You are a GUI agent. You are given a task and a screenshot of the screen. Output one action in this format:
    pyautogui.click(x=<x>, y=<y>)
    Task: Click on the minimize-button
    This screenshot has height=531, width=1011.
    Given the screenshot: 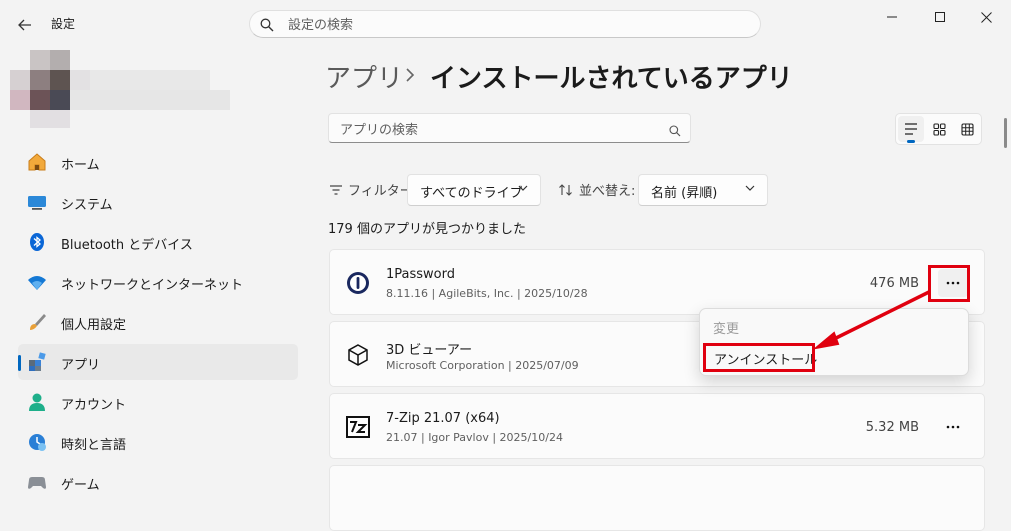 What is the action you would take?
    pyautogui.click(x=892, y=17)
    